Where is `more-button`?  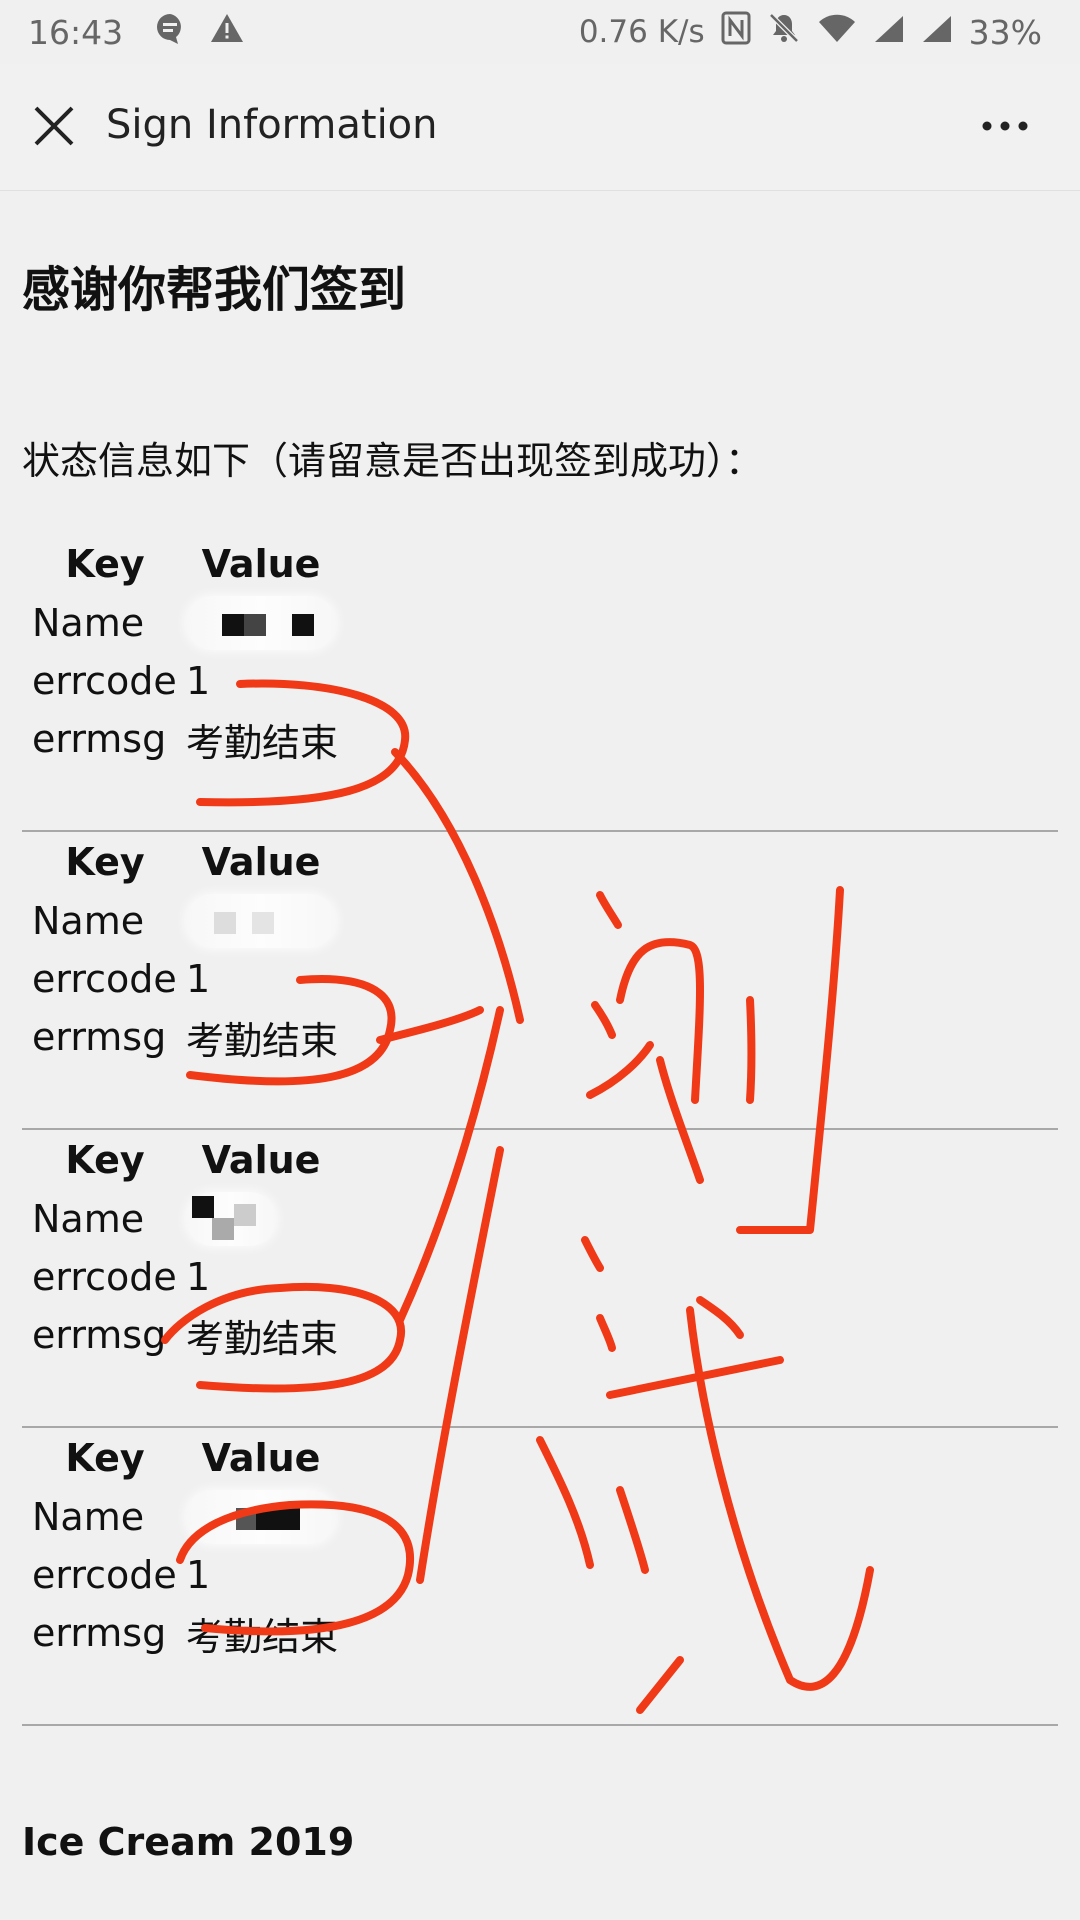
more-button is located at coordinates (1005, 126).